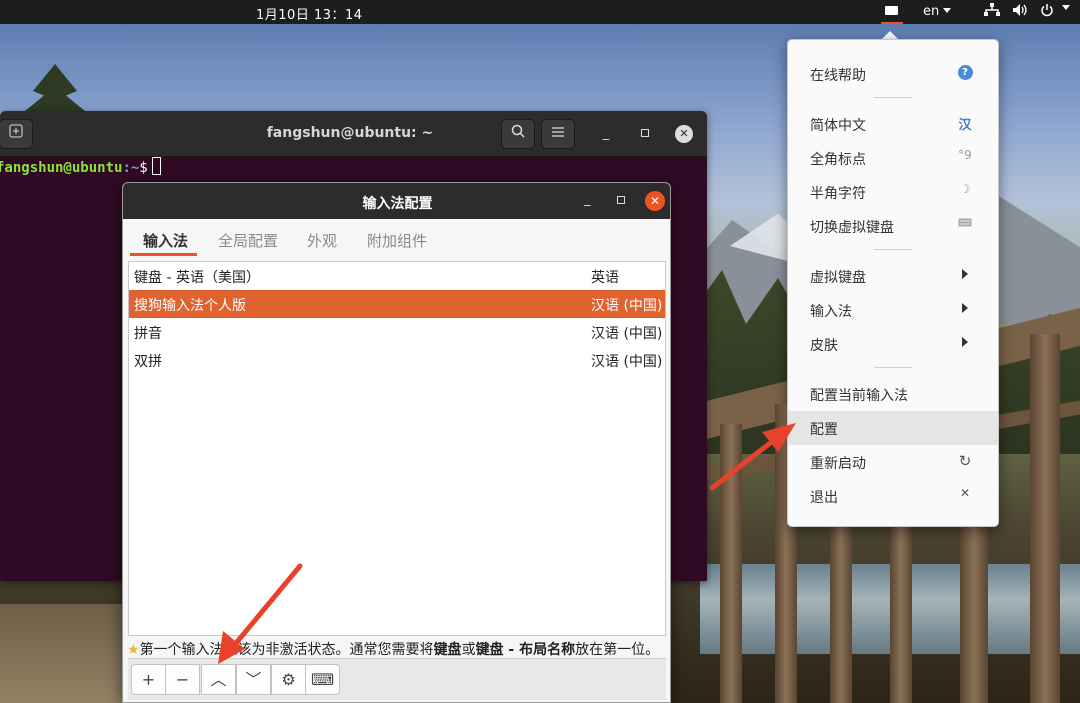 The image size is (1080, 703). What do you see at coordinates (965, 493) in the screenshot?
I see `close-icon: ✕` at bounding box center [965, 493].